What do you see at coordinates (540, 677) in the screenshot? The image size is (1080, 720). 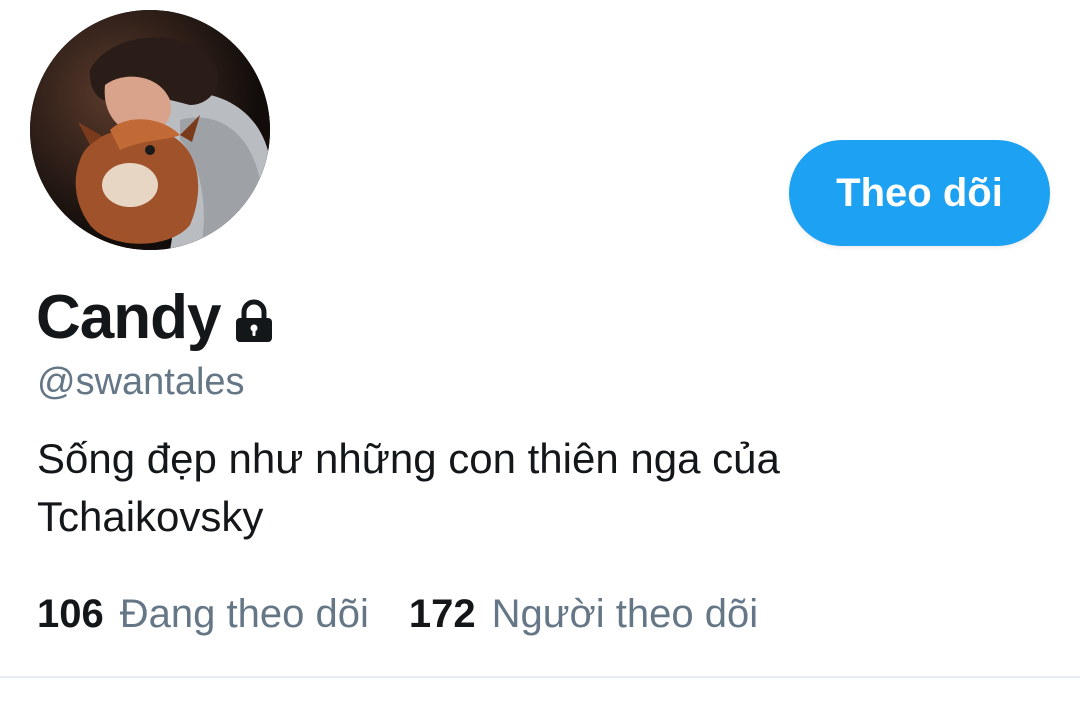 I see `divider` at bounding box center [540, 677].